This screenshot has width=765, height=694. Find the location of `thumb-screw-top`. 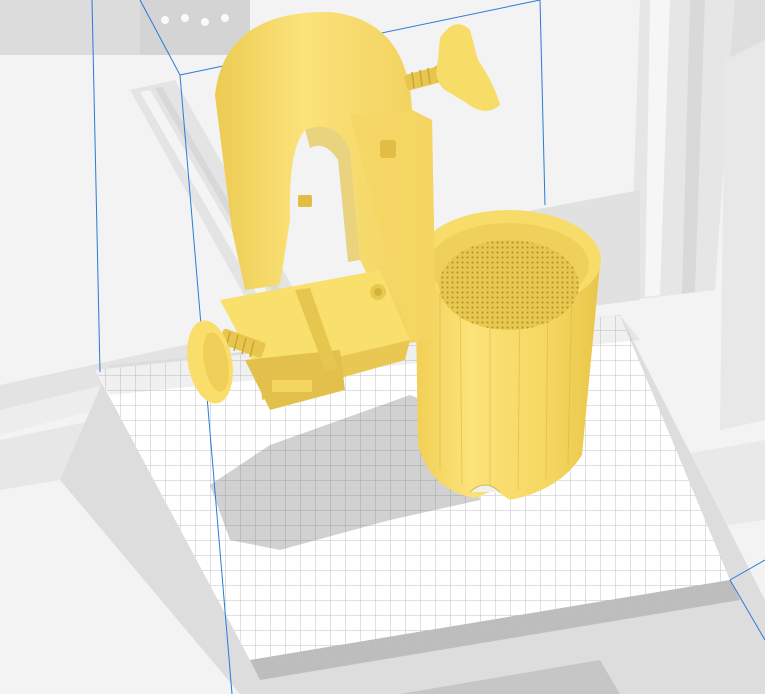

thumb-screw-top is located at coordinates (452, 67).